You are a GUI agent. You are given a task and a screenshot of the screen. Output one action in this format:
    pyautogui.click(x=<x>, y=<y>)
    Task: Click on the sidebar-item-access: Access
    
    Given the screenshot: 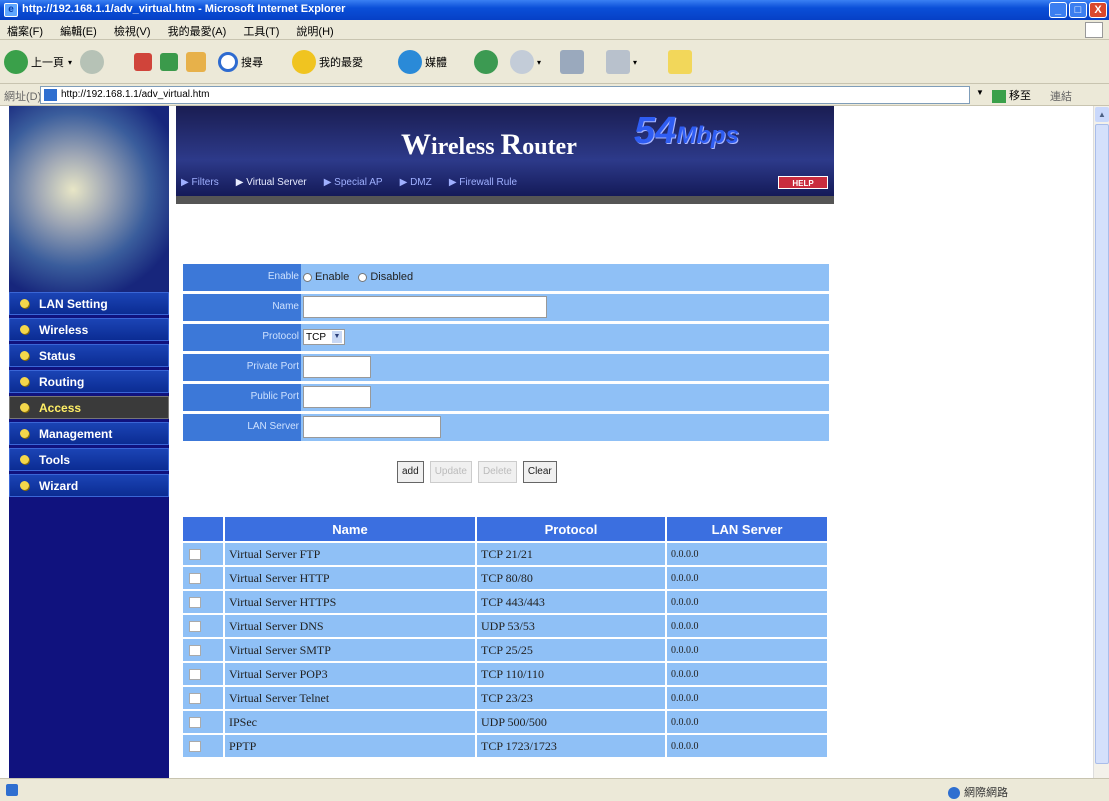 What is the action you would take?
    pyautogui.click(x=89, y=407)
    